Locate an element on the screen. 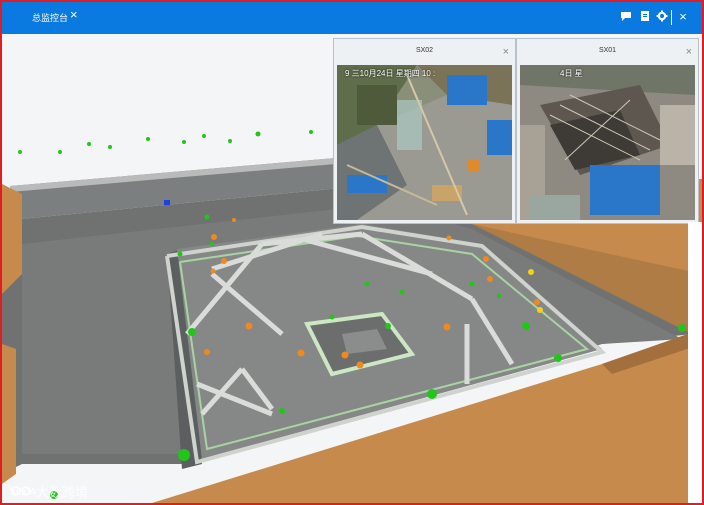 Image resolution: width=704 pixels, height=505 pixels. camera-header: SX01 × is located at coordinates (607, 52).